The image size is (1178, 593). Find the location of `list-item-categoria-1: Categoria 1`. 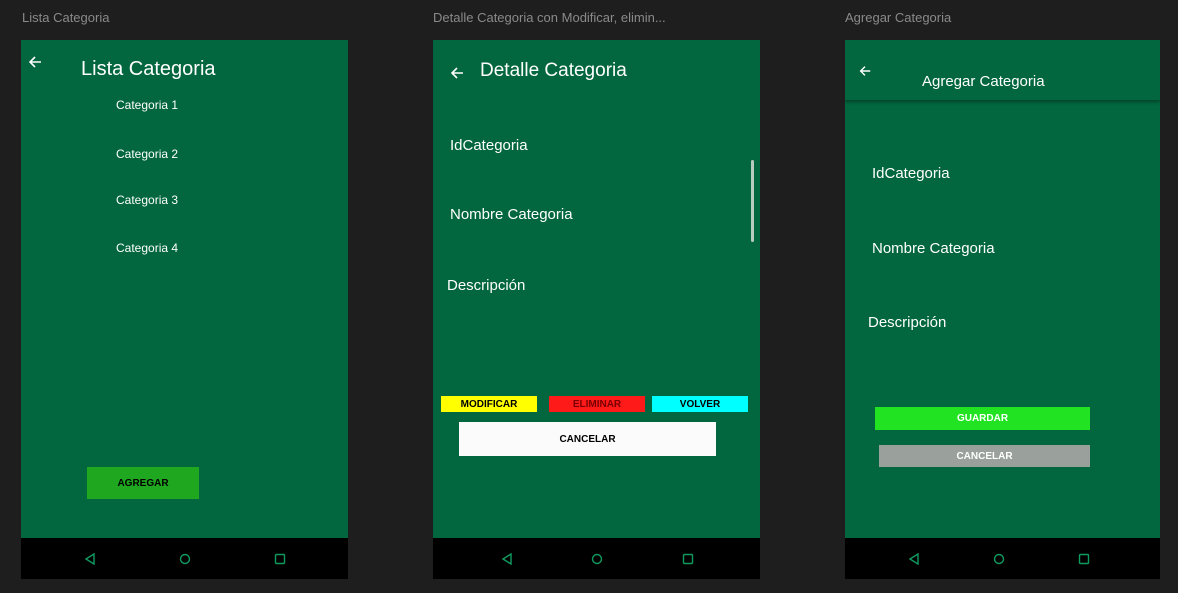

list-item-categoria-1: Categoria 1 is located at coordinates (147, 105).